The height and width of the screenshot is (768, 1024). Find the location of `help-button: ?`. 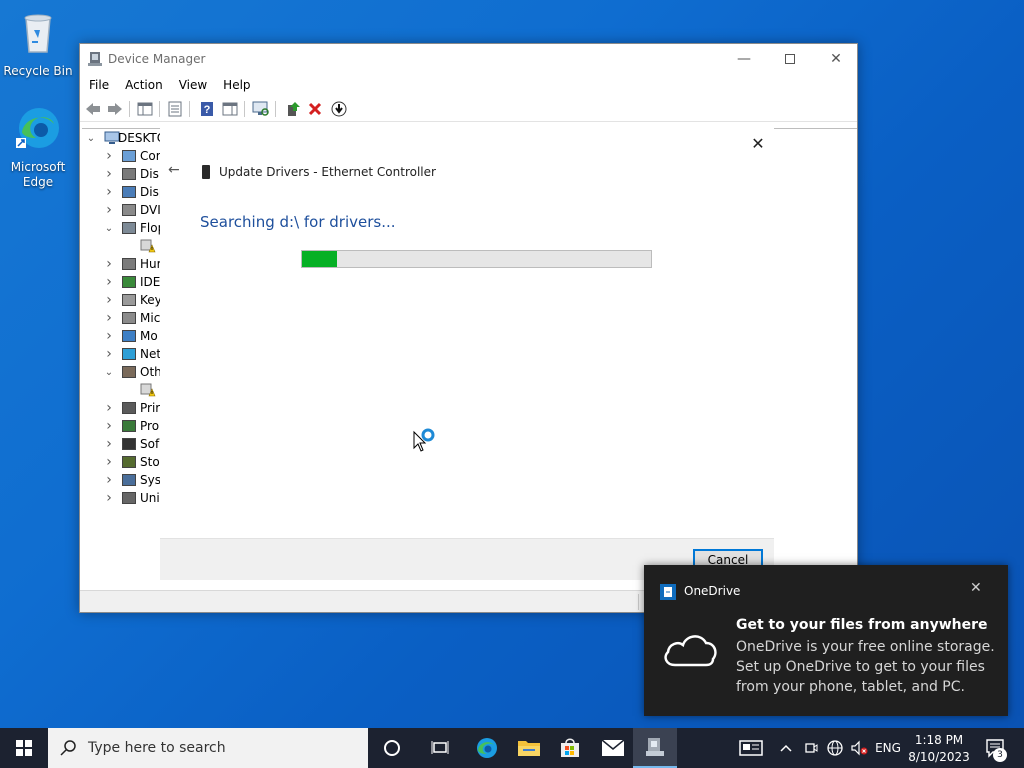

help-button: ? is located at coordinates (207, 109).